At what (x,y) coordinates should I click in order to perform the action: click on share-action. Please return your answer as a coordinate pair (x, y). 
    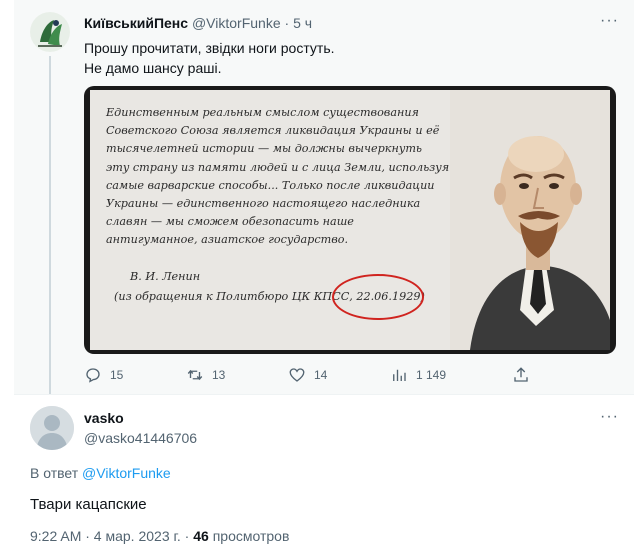
    Looking at the image, I should click on (525, 375).